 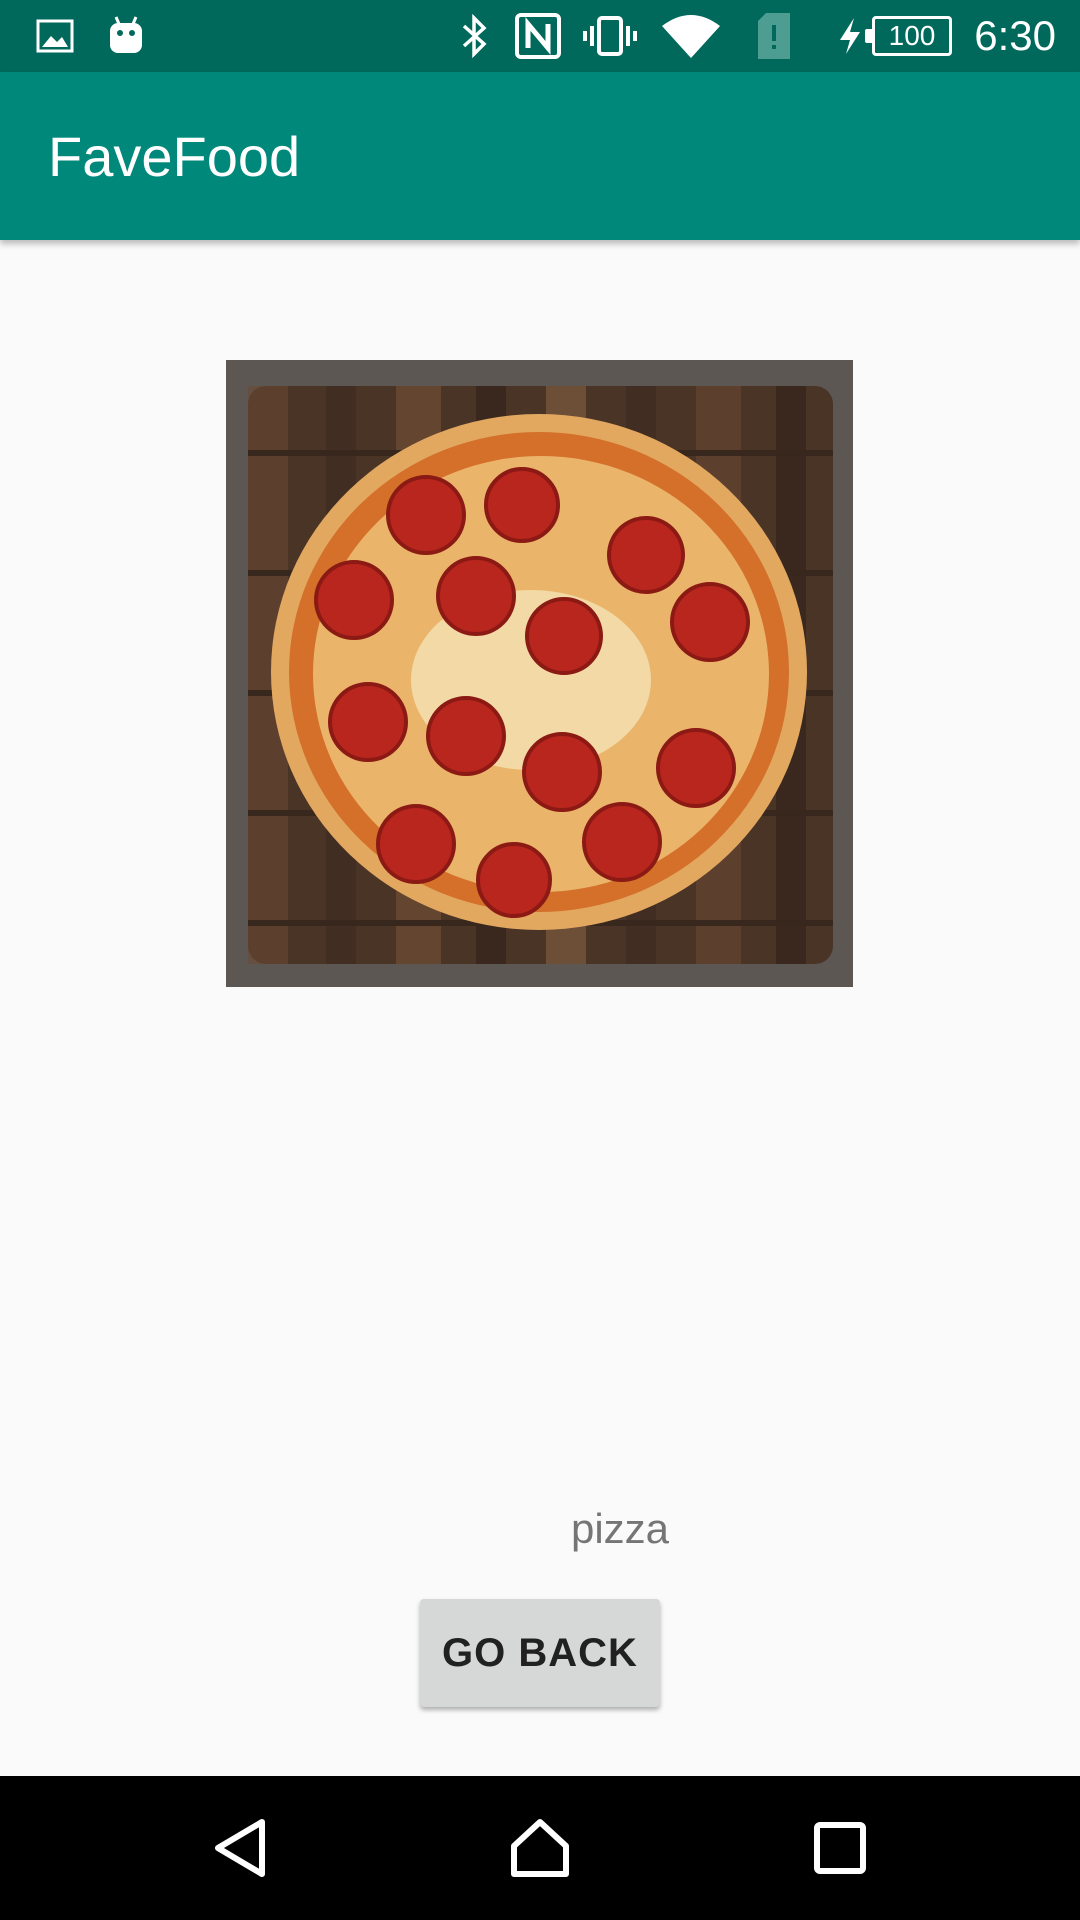 What do you see at coordinates (540, 156) in the screenshot?
I see `app-bar: FaveFood` at bounding box center [540, 156].